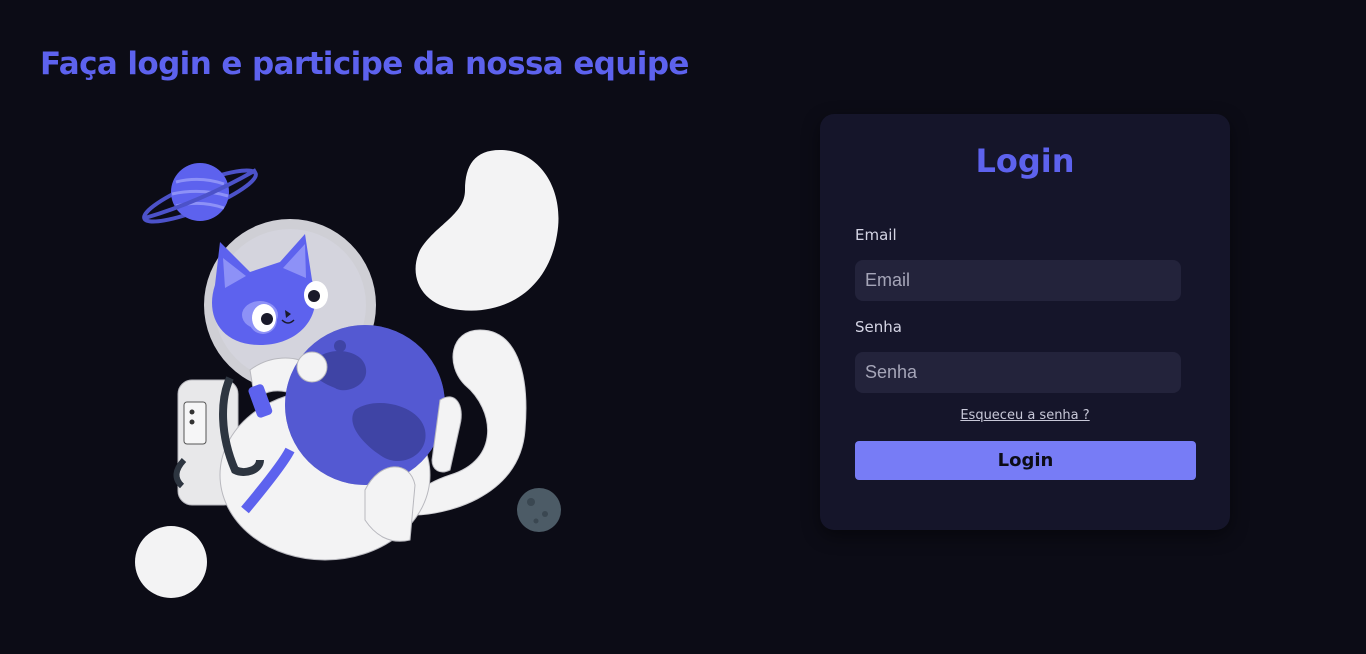 This screenshot has height=654, width=1366. What do you see at coordinates (1018, 280) in the screenshot?
I see `email-input` at bounding box center [1018, 280].